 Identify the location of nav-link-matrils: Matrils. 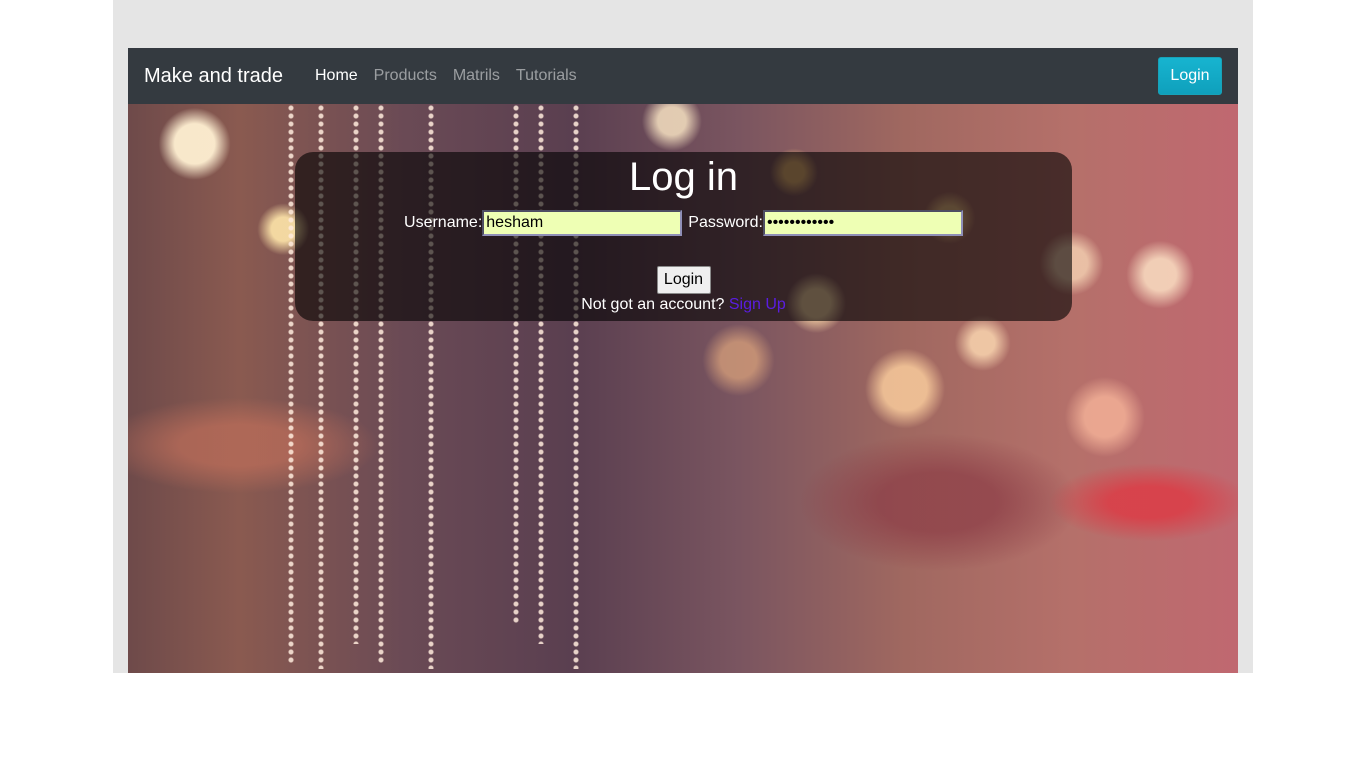
(476, 76).